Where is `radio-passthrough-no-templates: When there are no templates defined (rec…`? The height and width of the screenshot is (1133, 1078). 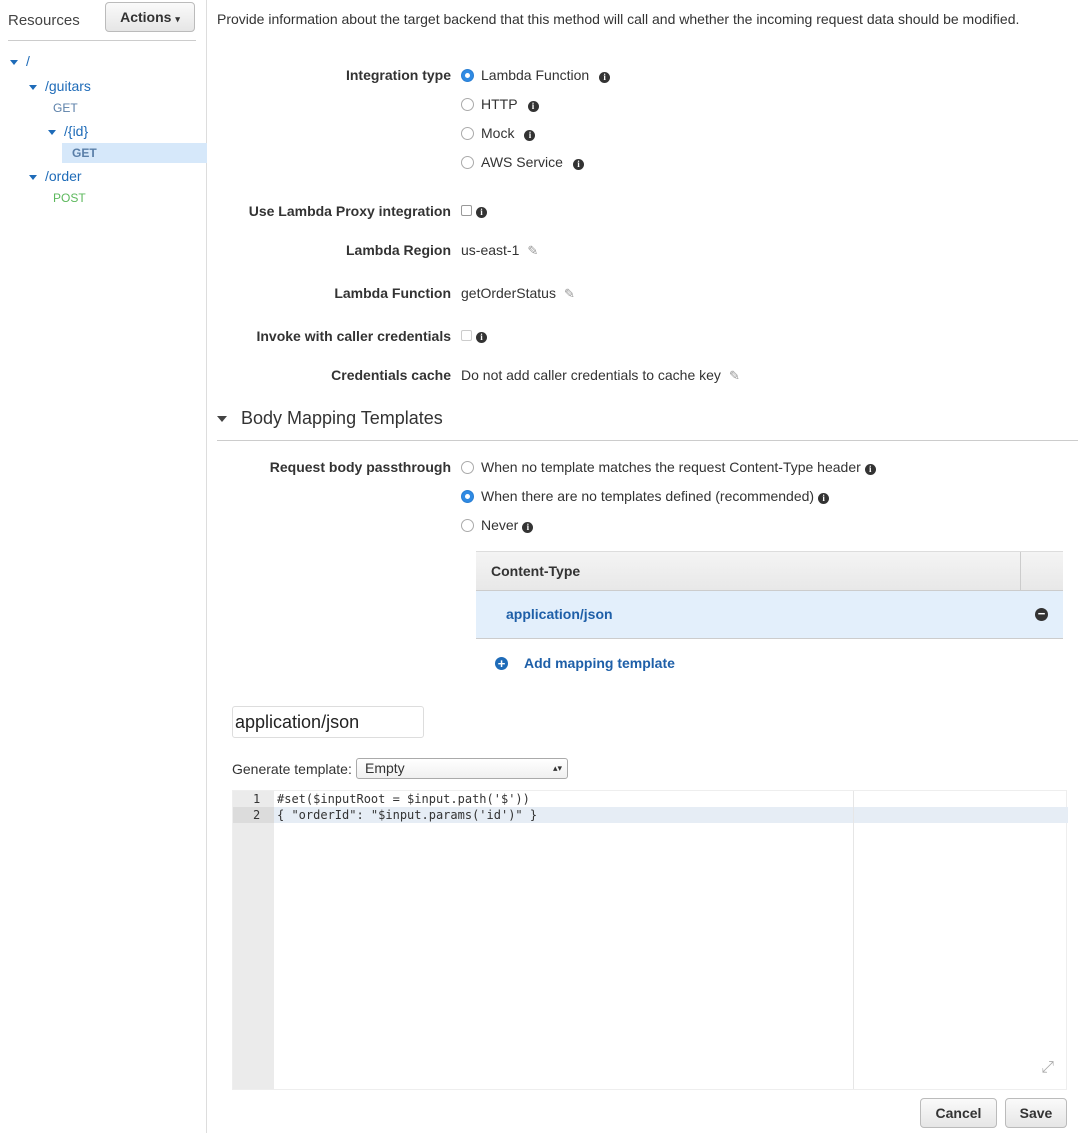 radio-passthrough-no-templates: When there are no templates defined (rec… is located at coordinates (645, 496).